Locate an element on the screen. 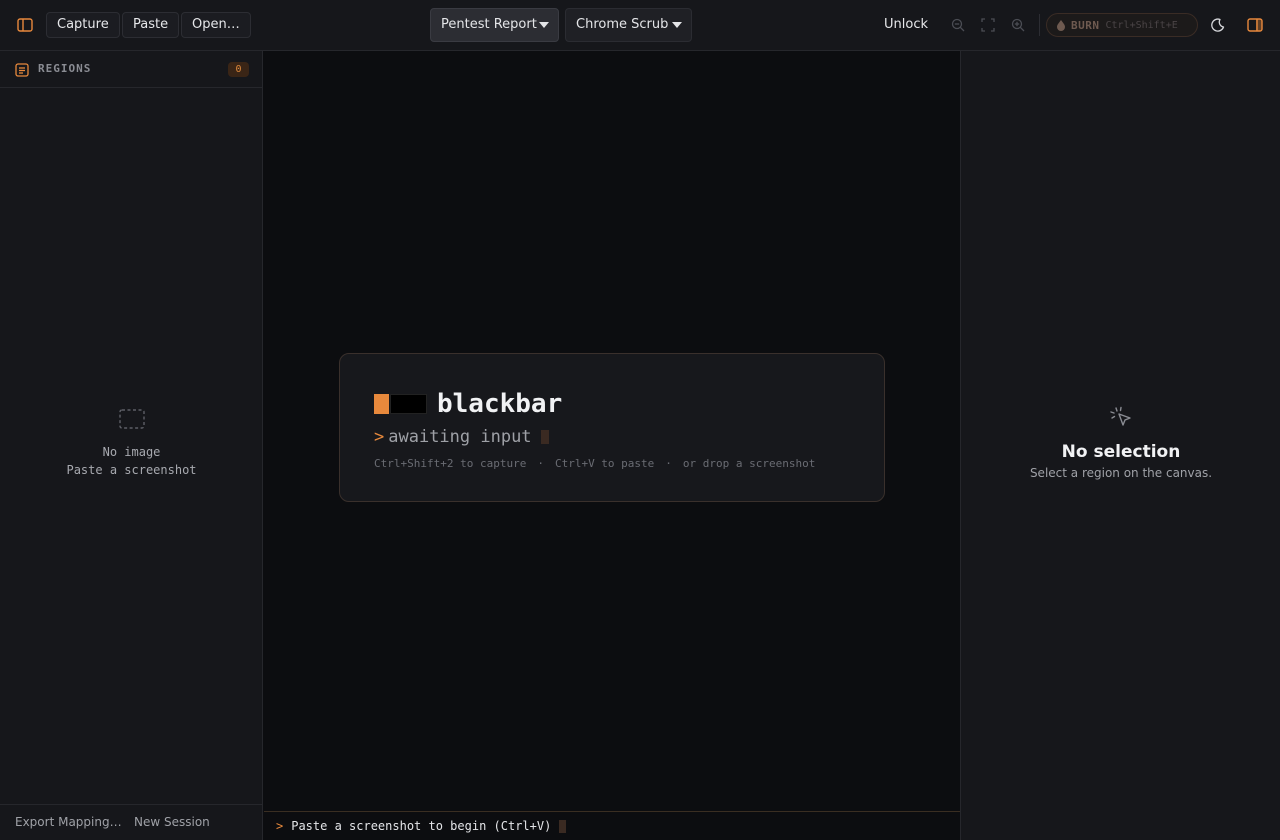  list-icon is located at coordinates (22, 71).